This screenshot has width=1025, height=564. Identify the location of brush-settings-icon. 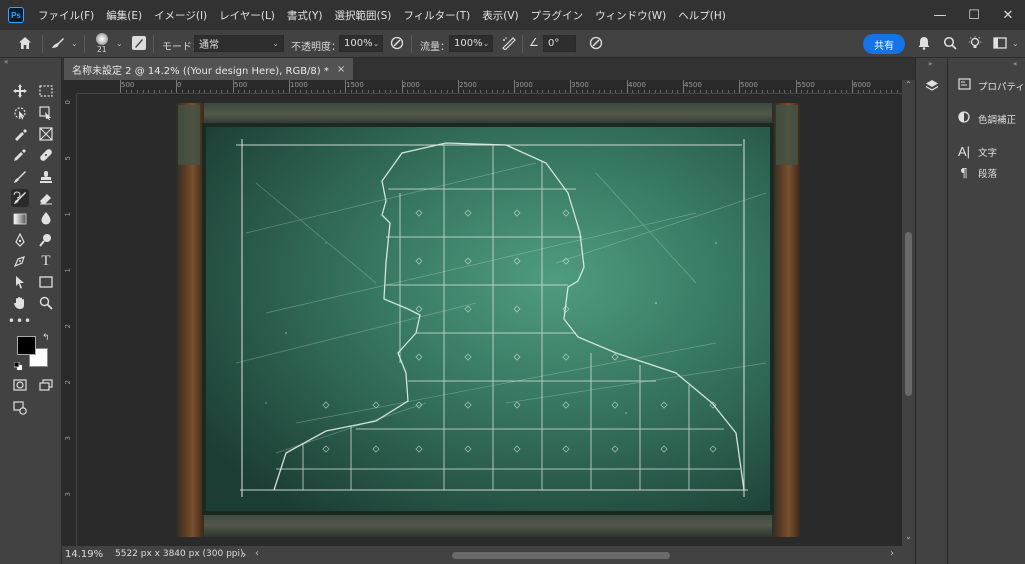
(139, 43).